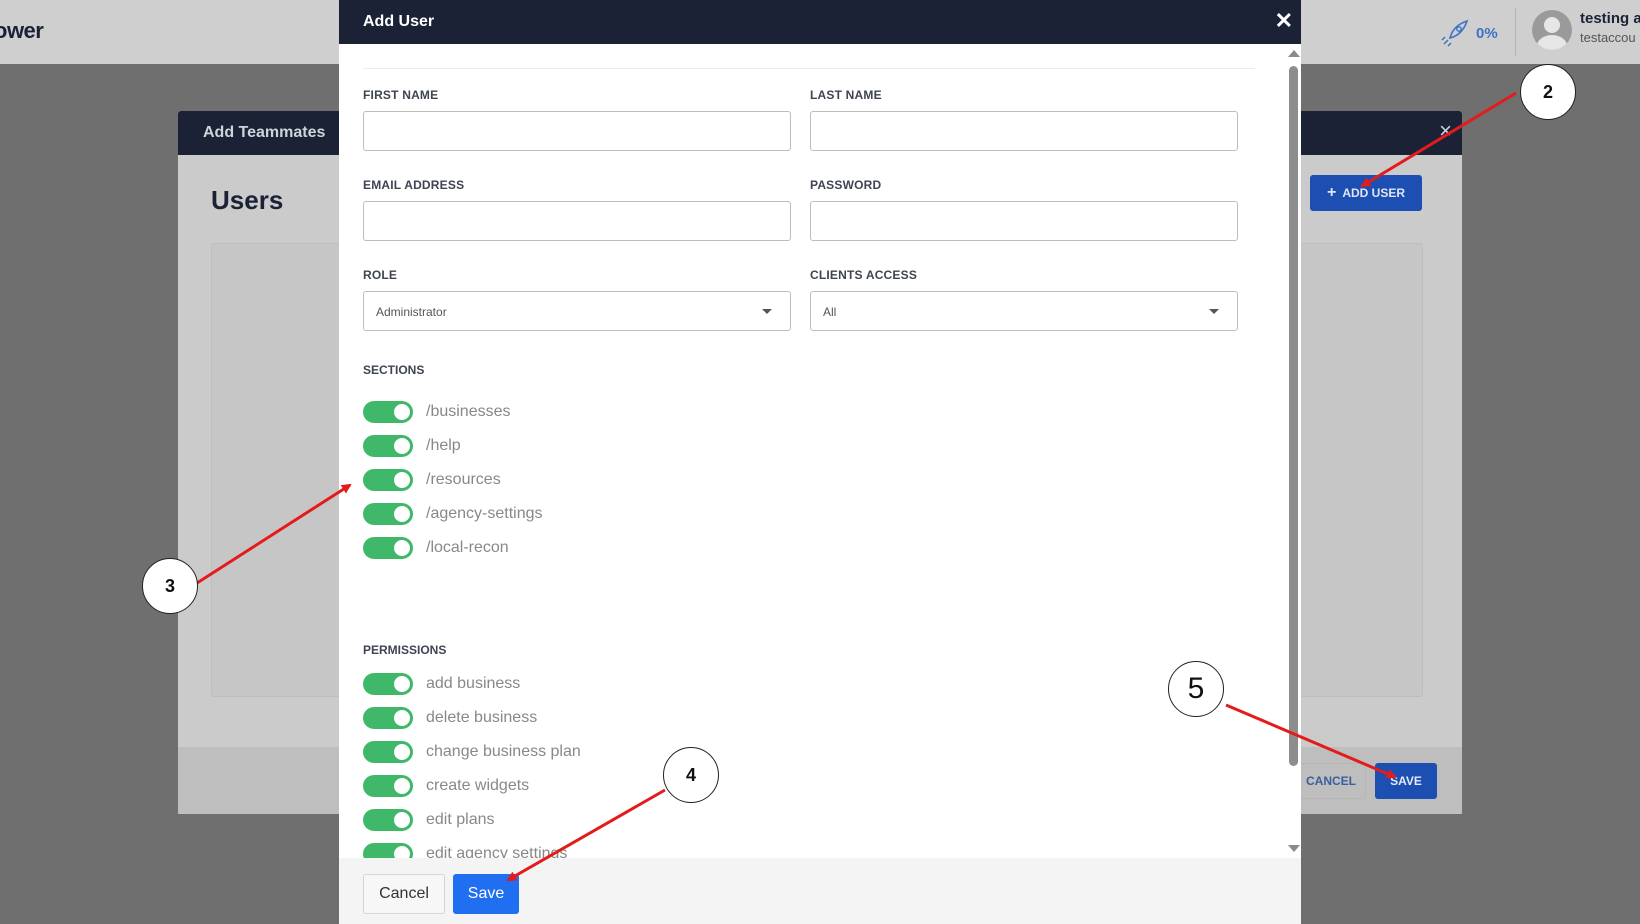 This screenshot has height=924, width=1640. Describe the element at coordinates (467, 547) in the screenshot. I see `section-toggle-label: /local-recon` at that location.